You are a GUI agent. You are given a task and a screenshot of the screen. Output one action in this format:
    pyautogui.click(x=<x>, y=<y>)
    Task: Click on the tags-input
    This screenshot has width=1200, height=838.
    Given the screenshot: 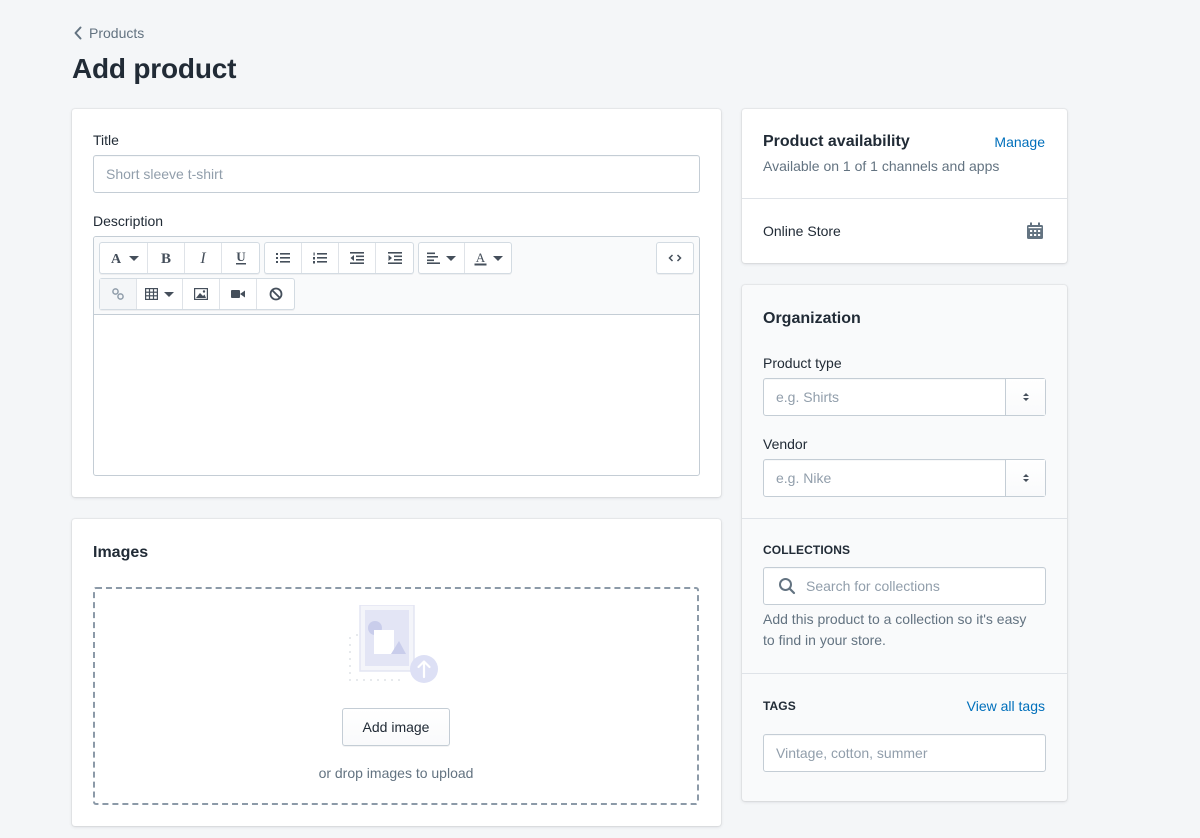 What is the action you would take?
    pyautogui.click(x=904, y=753)
    